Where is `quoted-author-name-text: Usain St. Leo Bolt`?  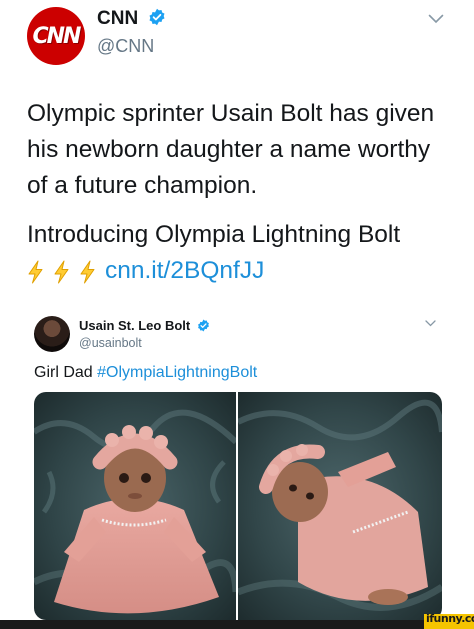
quoted-author-name-text: Usain St. Leo Bolt is located at coordinates (135, 325).